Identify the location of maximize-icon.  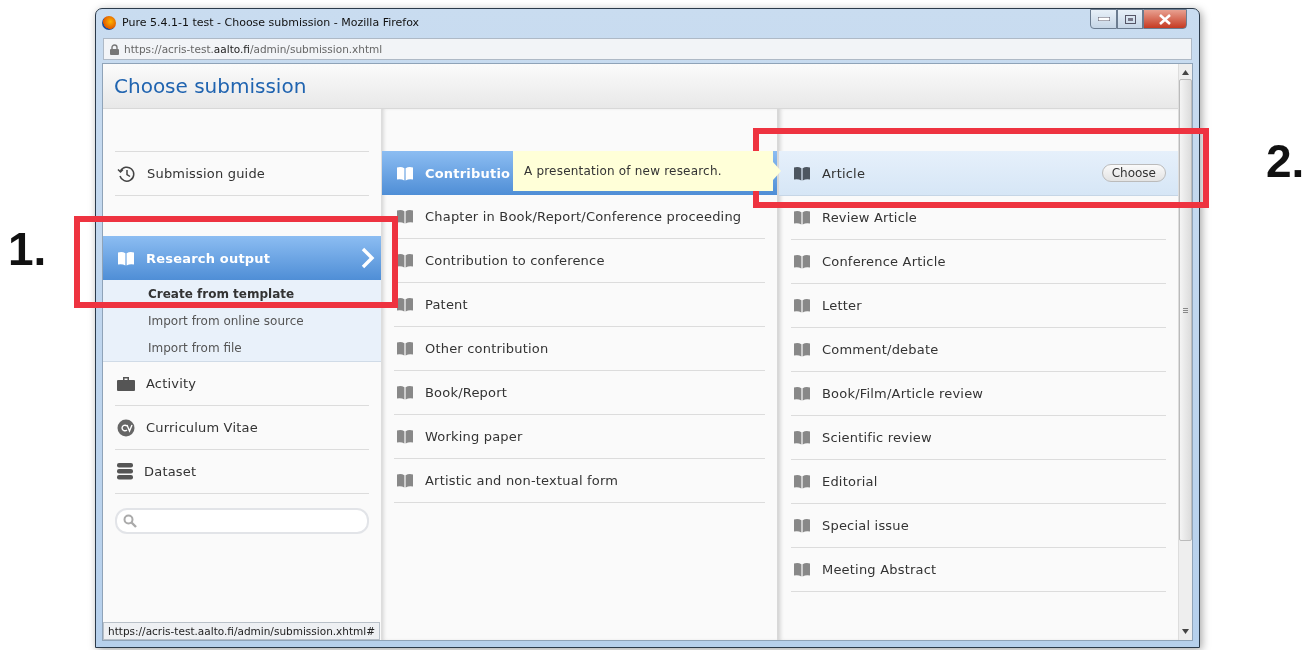
(1130, 19).